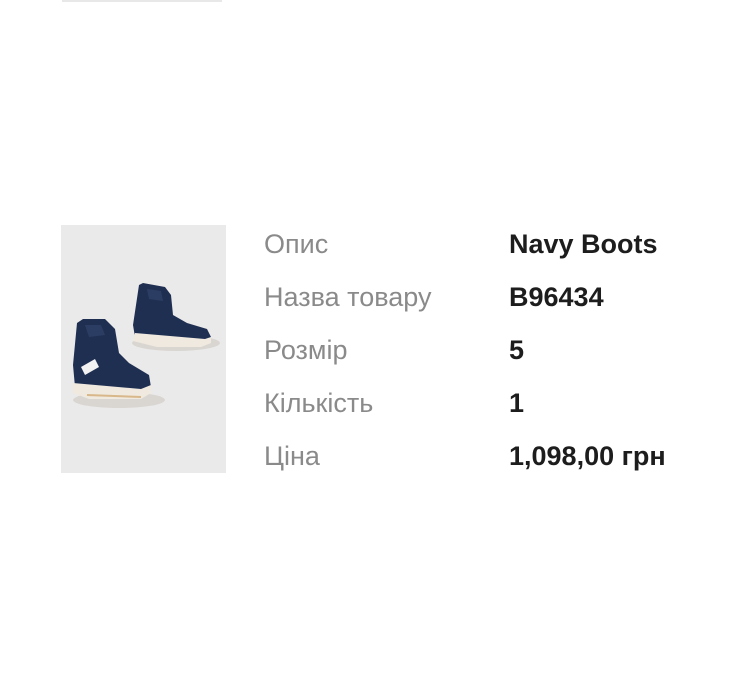 This screenshot has width=742, height=699. I want to click on detail-row-description: Опис Navy Boots, so click(499, 249).